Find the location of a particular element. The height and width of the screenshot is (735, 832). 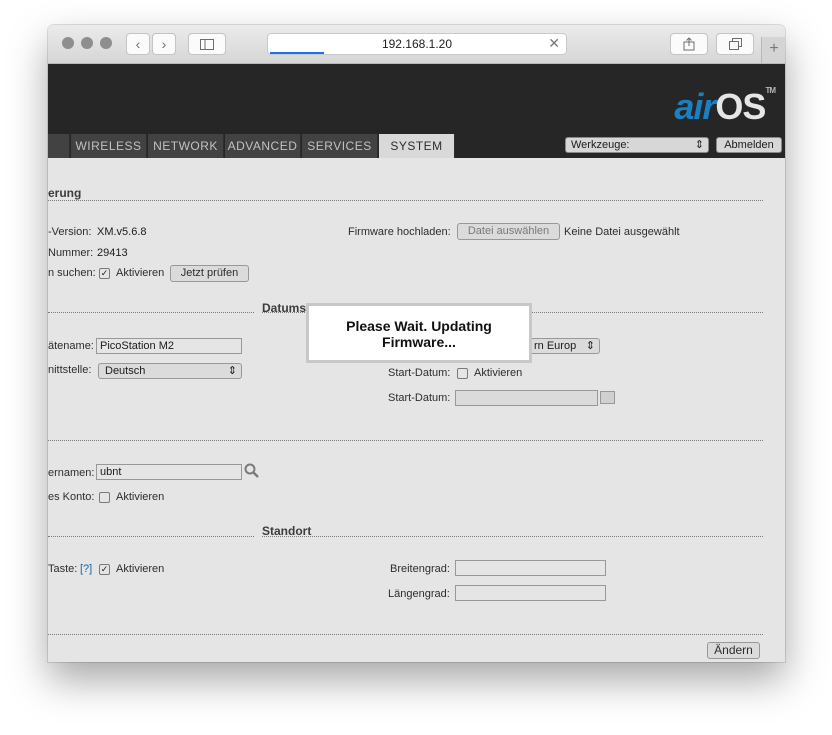

share-button is located at coordinates (689, 44).